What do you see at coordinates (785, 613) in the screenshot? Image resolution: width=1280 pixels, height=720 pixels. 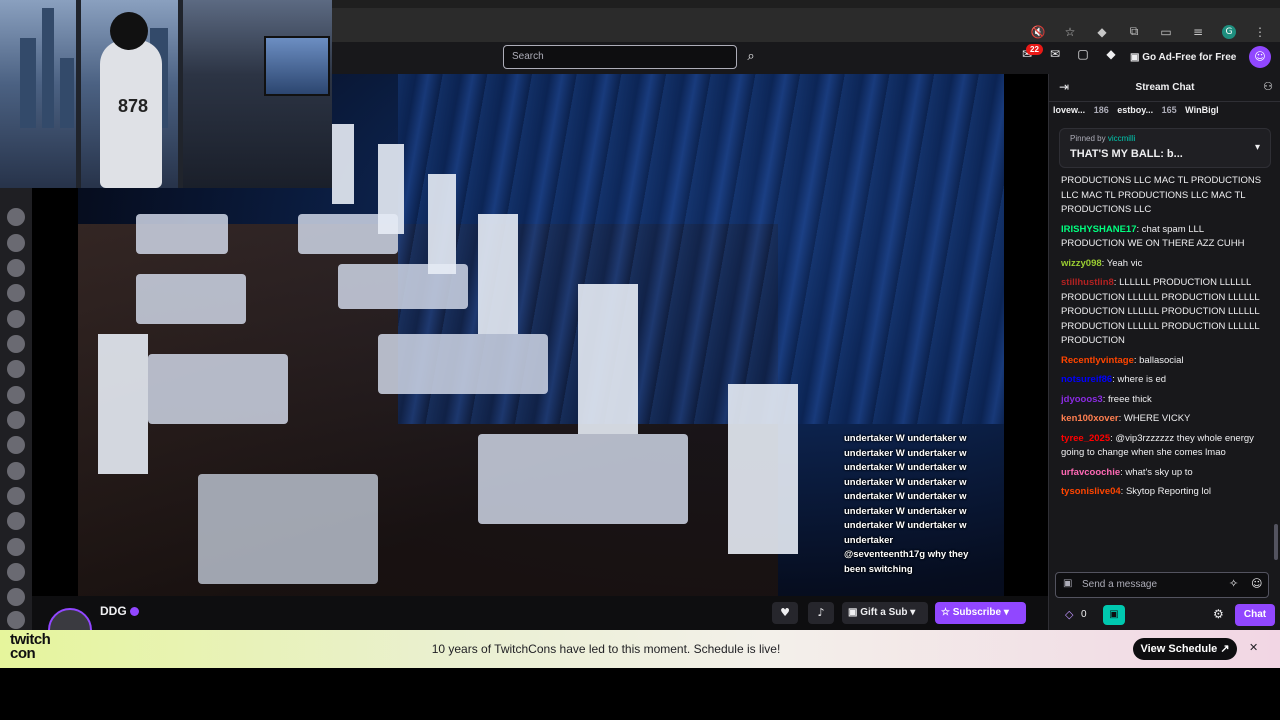 I see `follow-heart-button: ♥` at bounding box center [785, 613].